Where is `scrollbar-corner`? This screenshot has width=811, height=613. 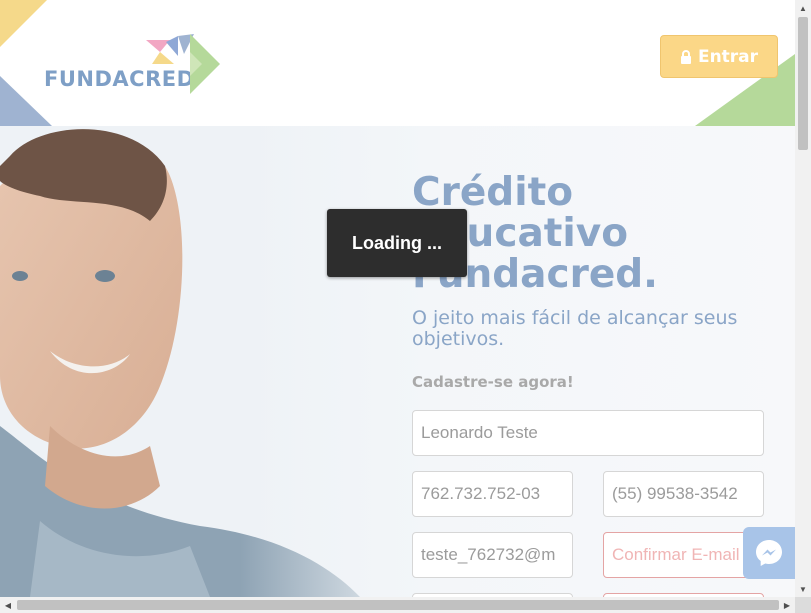
scrollbar-corner is located at coordinates (803, 605).